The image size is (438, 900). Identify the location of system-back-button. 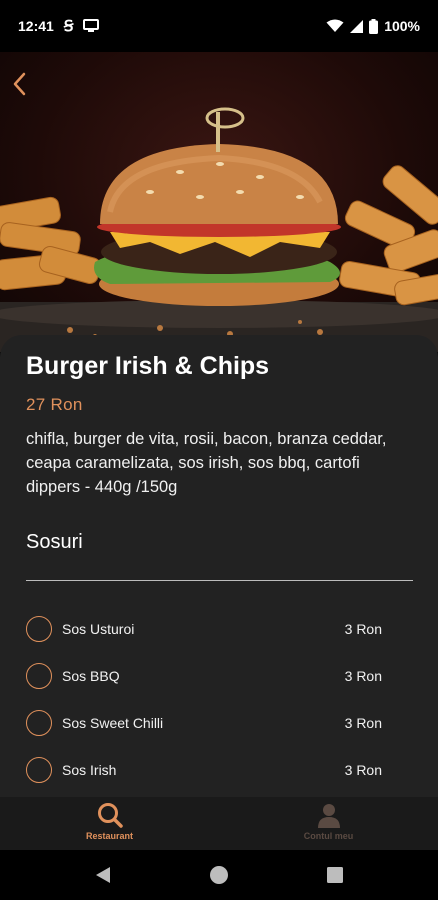
(103, 875).